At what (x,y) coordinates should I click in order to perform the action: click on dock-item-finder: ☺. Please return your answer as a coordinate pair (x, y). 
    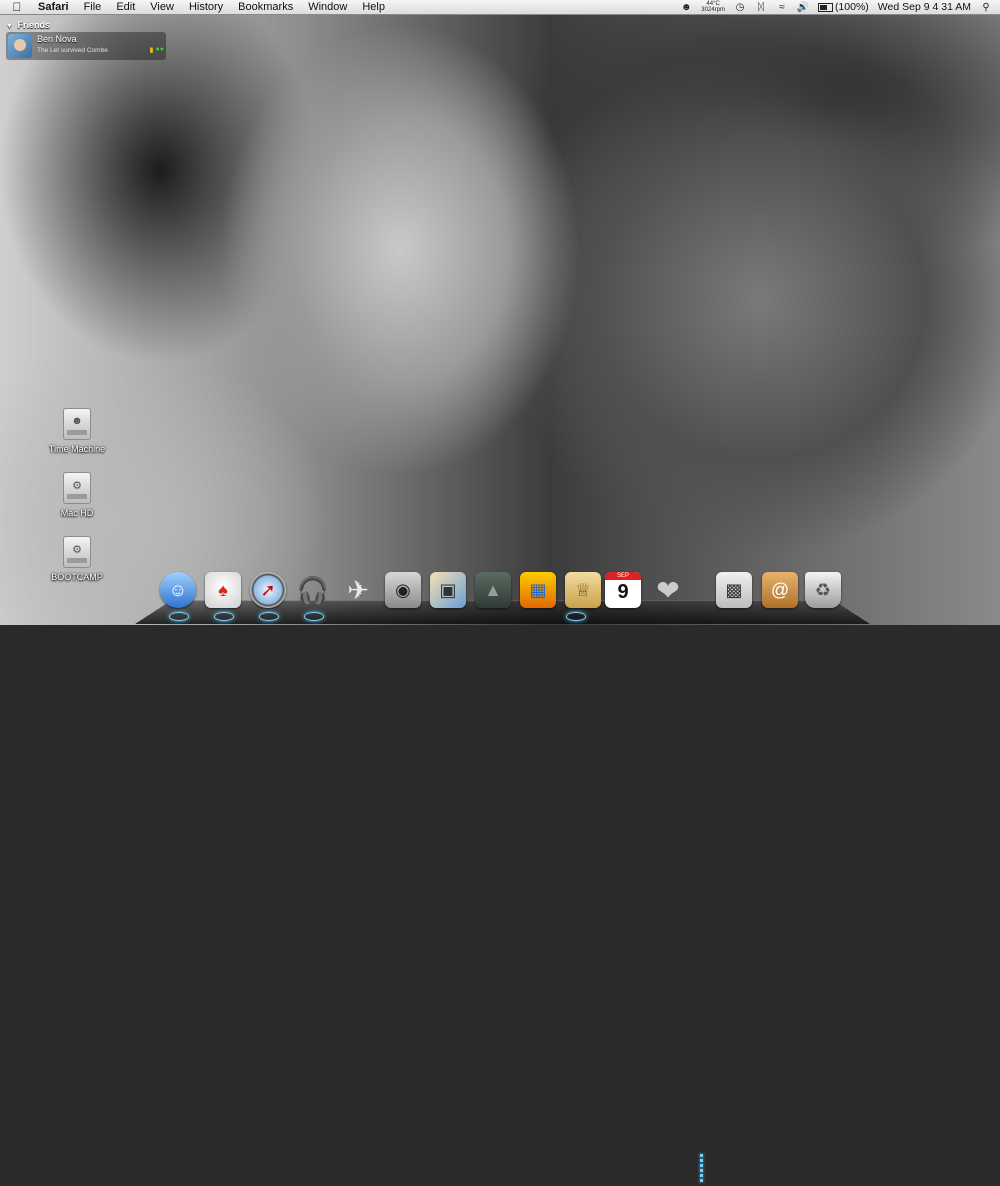
    Looking at the image, I should click on (178, 590).